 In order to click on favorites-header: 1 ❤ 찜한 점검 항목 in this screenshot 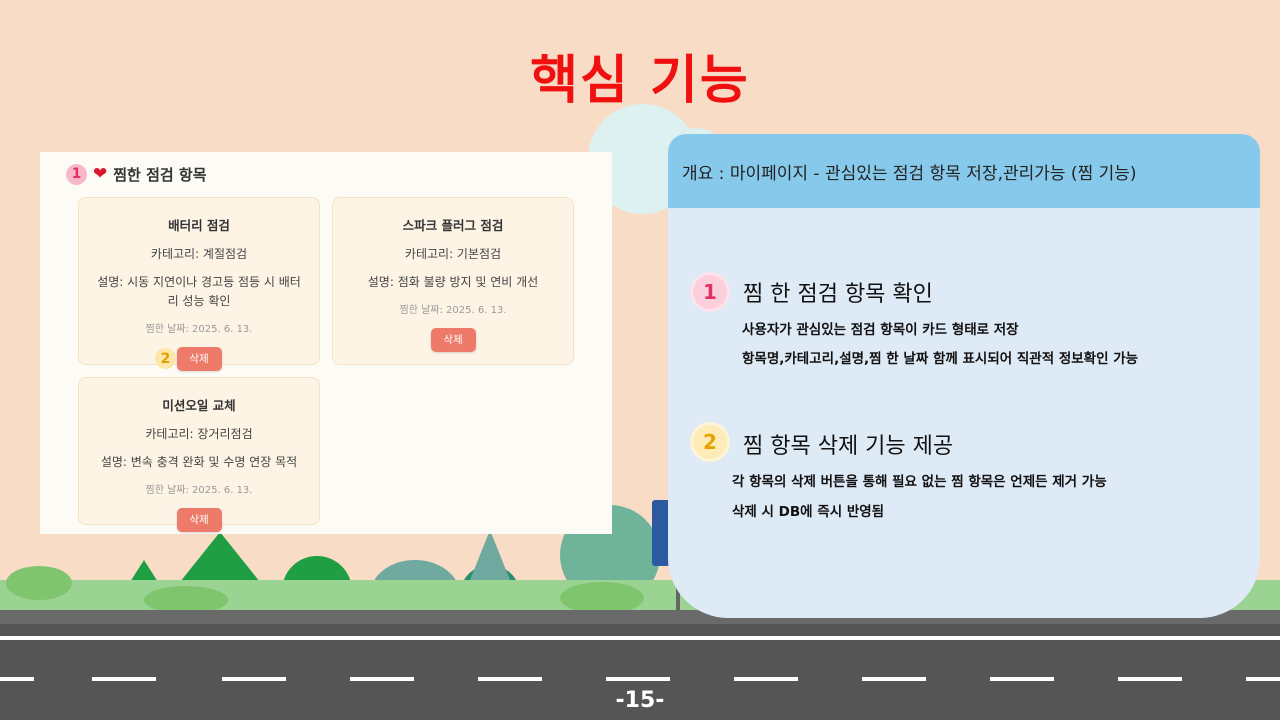, I will do `click(136, 174)`.